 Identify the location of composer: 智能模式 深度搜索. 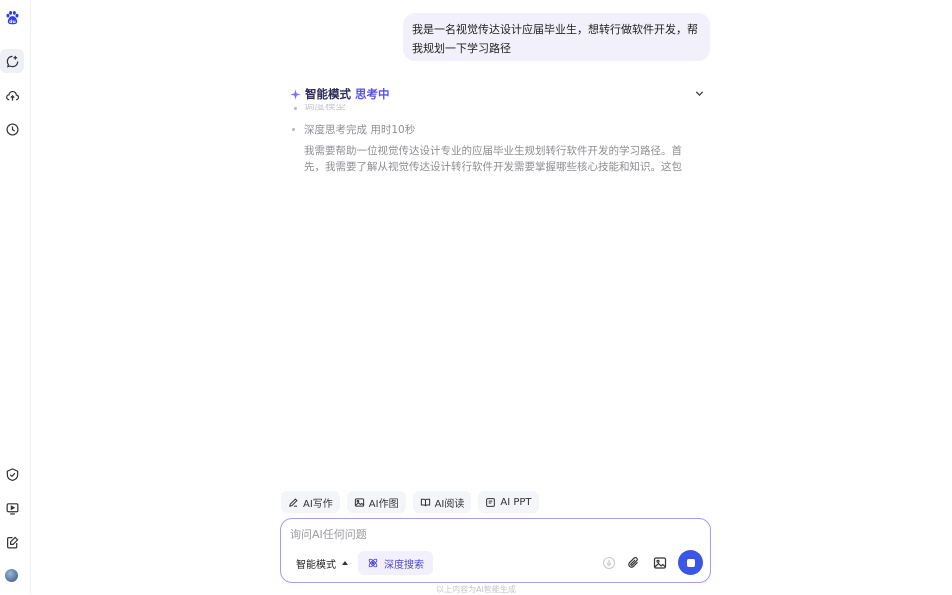
(495, 550).